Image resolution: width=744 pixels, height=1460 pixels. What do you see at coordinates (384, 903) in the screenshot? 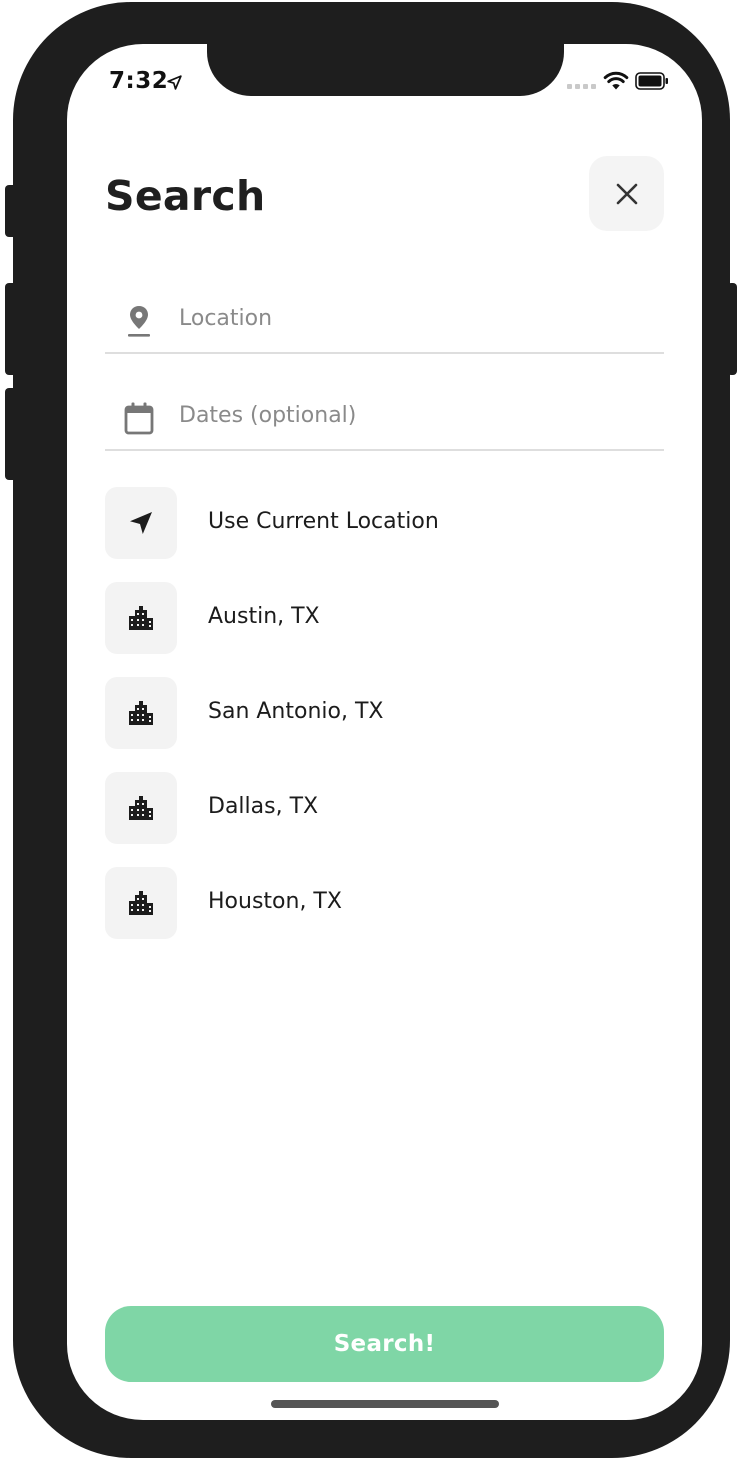
I see `suggestion-item-houston: Houston, TX` at bounding box center [384, 903].